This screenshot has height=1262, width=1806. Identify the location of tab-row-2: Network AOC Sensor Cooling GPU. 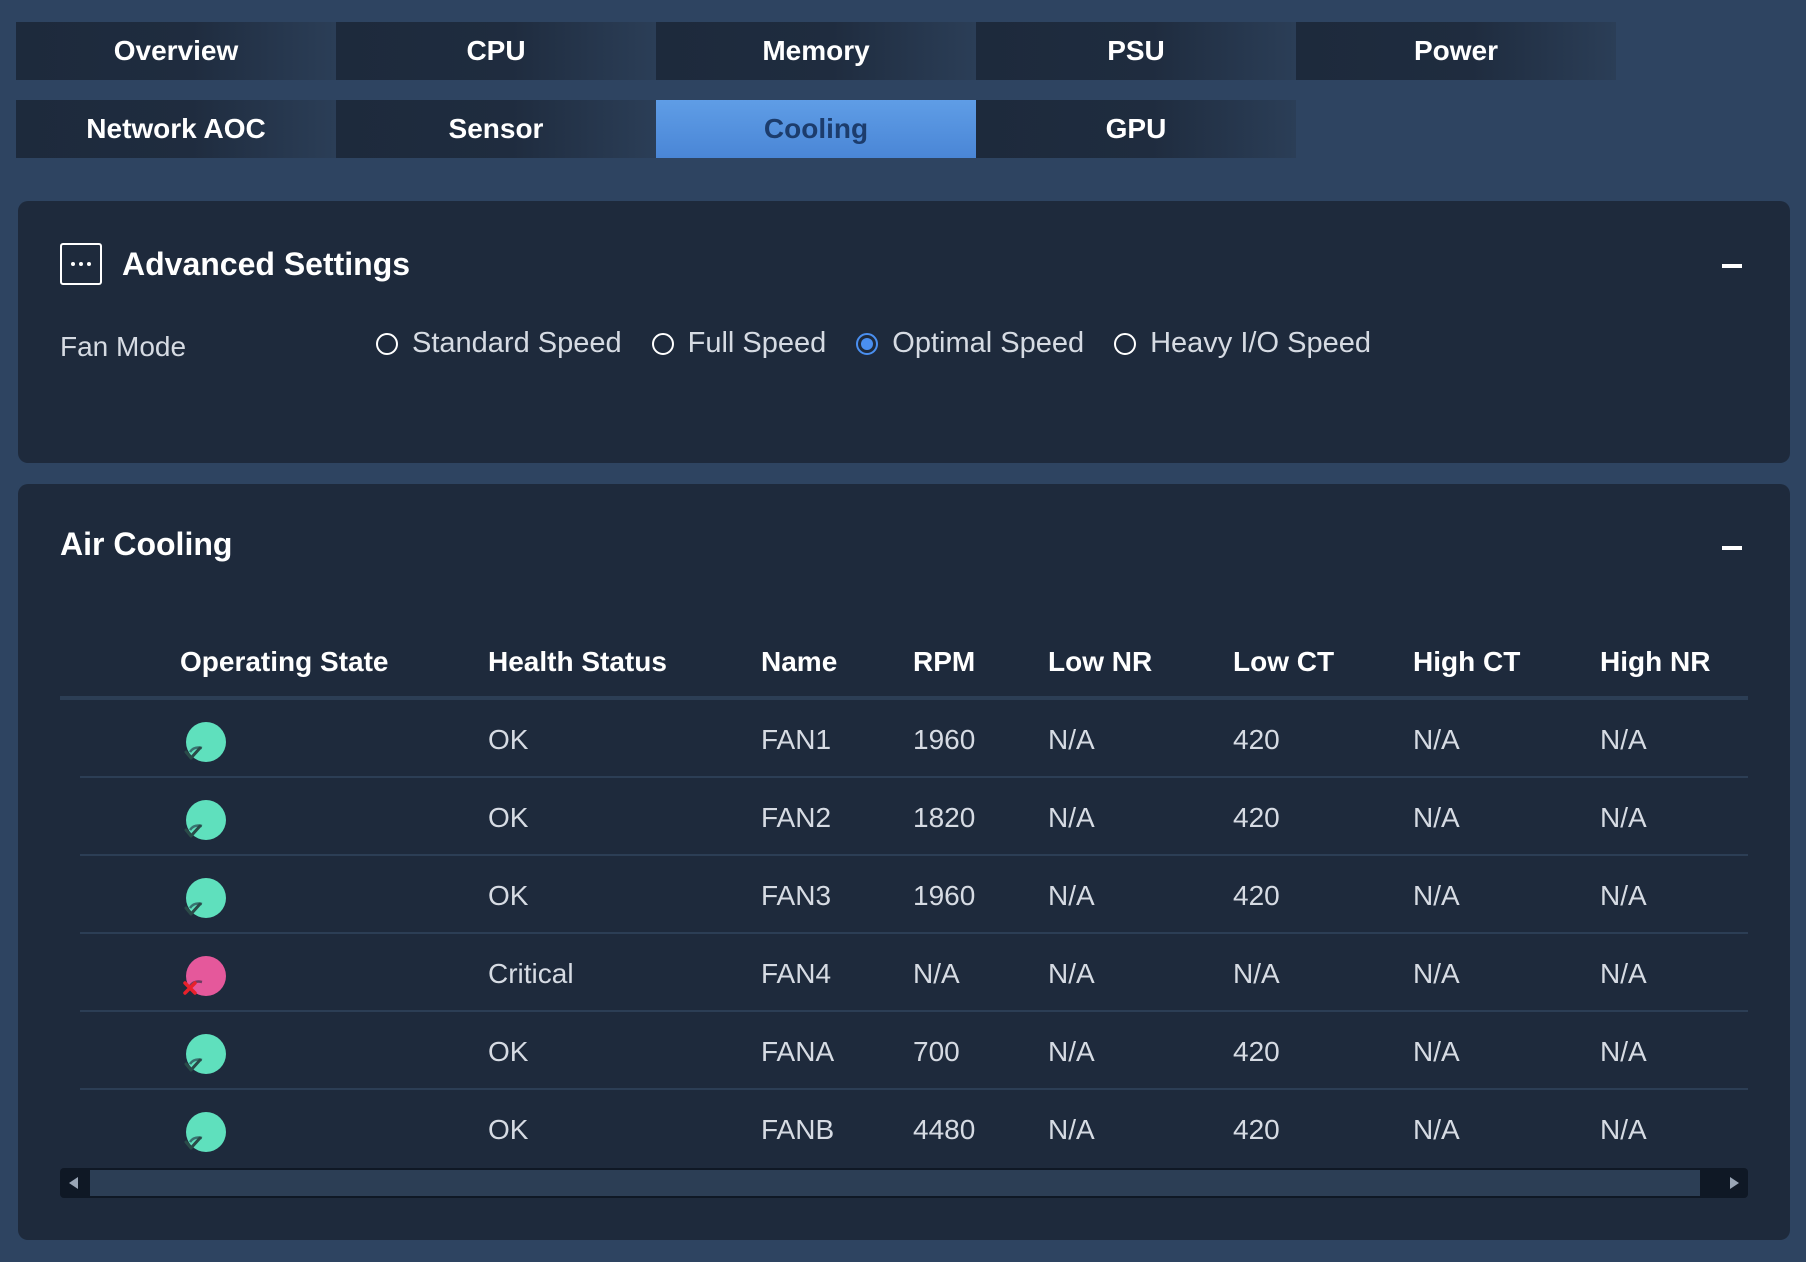
(656, 129).